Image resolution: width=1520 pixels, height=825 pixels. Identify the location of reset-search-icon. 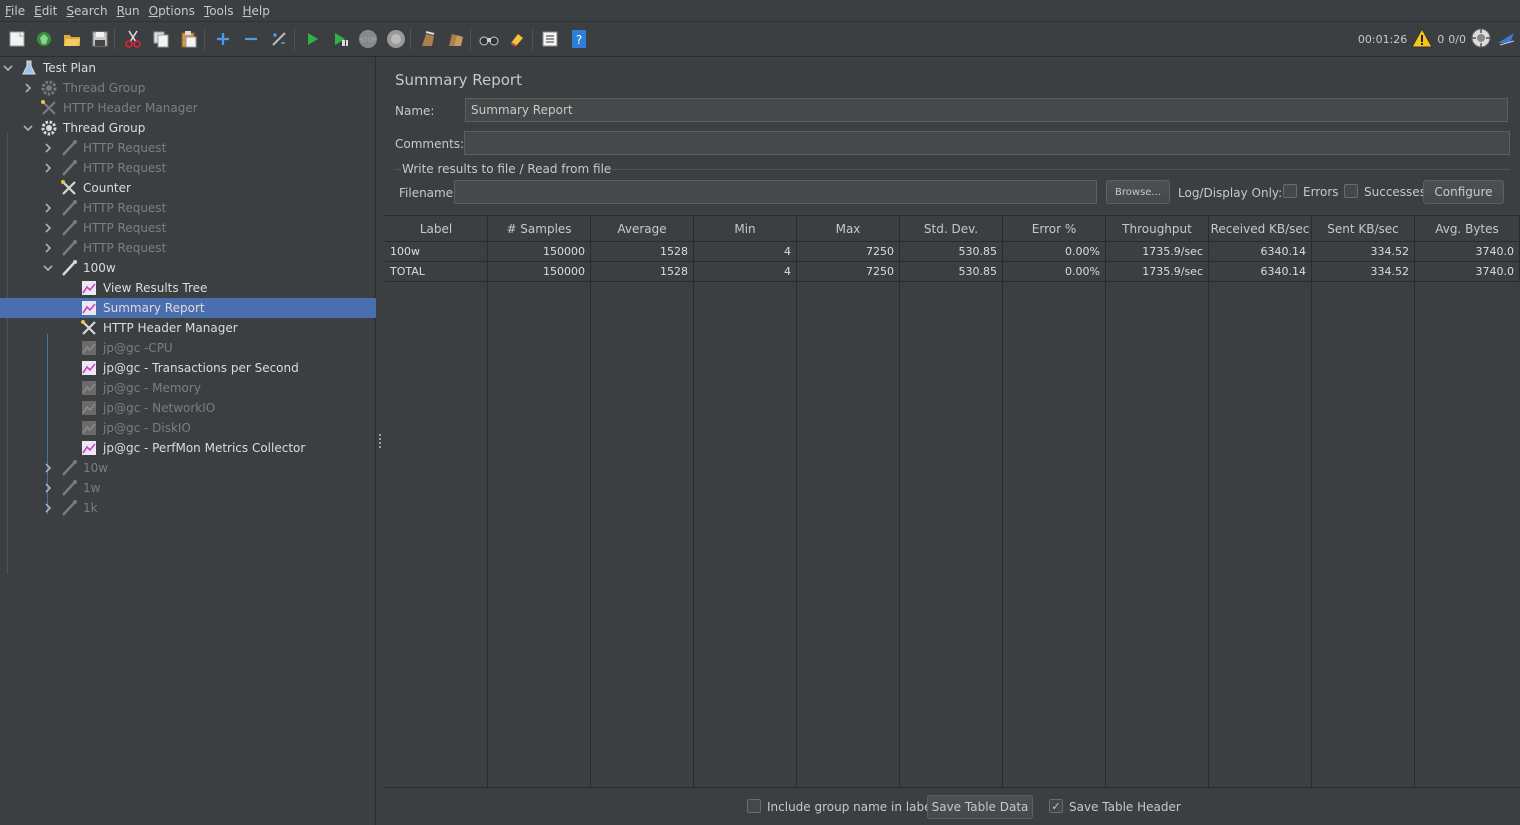
(517, 39).